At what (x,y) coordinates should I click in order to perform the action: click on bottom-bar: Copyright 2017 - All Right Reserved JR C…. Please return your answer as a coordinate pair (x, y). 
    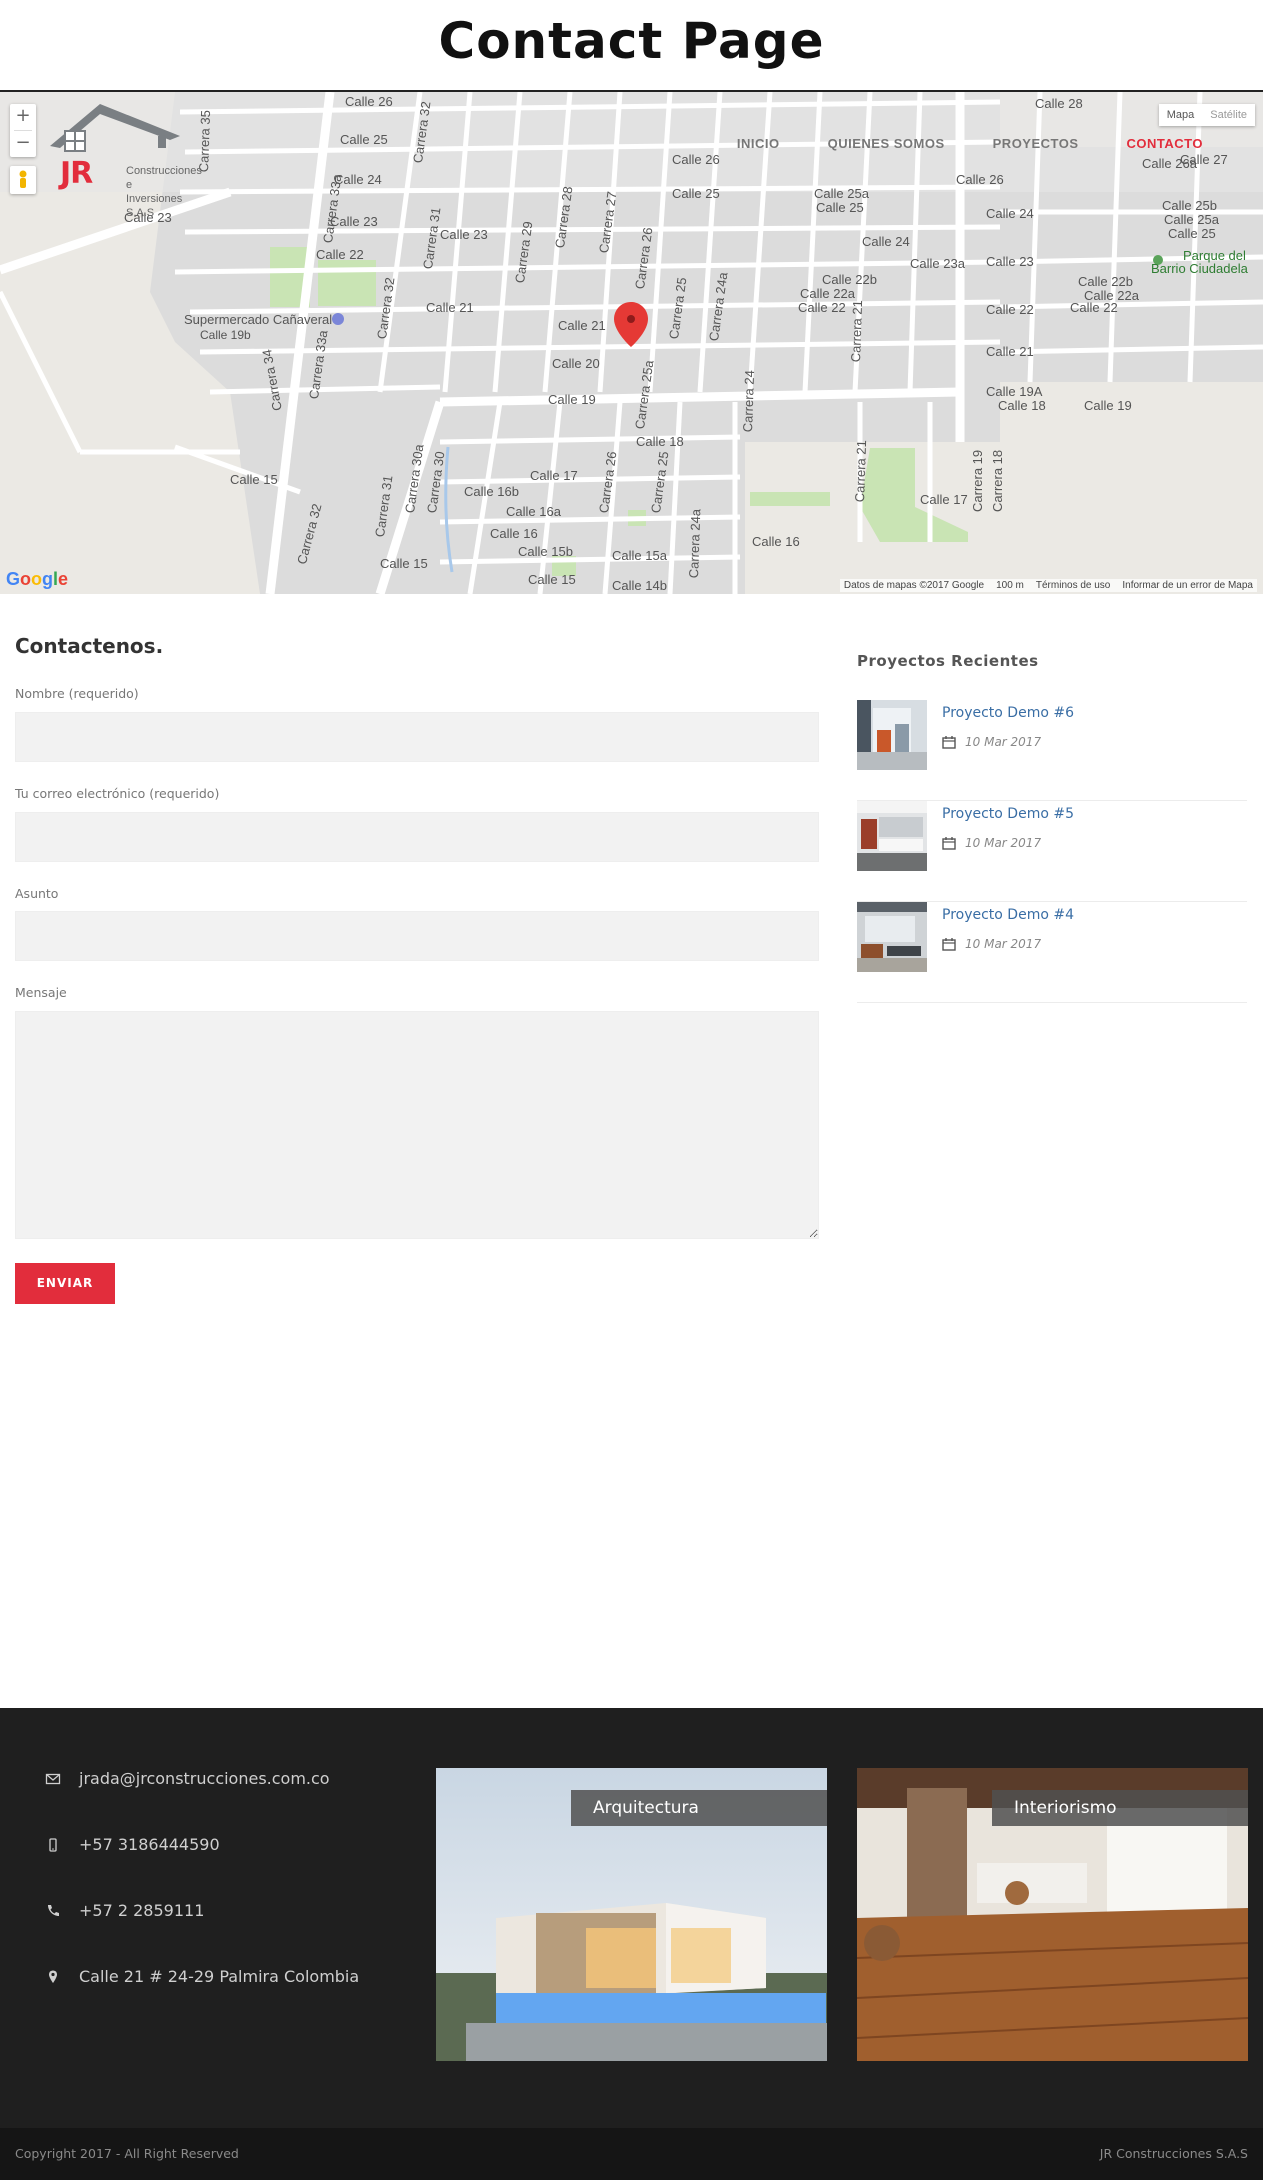
    Looking at the image, I should click on (631, 2154).